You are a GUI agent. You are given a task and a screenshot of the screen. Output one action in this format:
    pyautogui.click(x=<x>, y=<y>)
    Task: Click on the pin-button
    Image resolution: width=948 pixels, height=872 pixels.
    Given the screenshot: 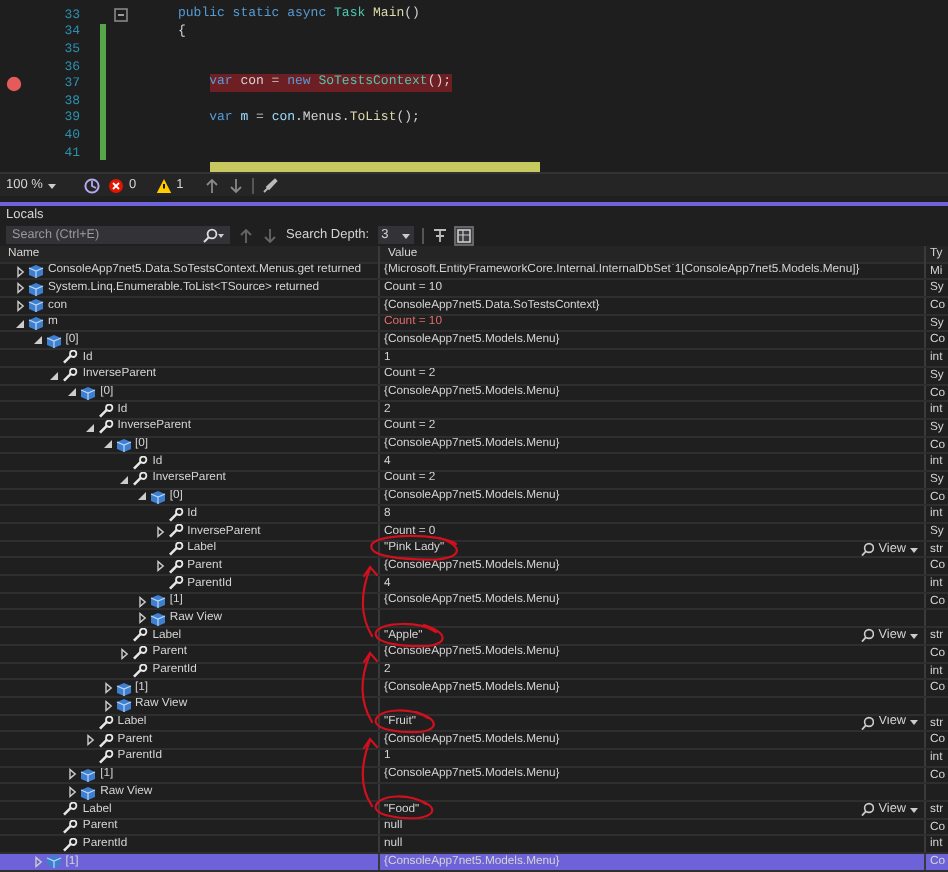 What is the action you would take?
    pyautogui.click(x=439, y=235)
    